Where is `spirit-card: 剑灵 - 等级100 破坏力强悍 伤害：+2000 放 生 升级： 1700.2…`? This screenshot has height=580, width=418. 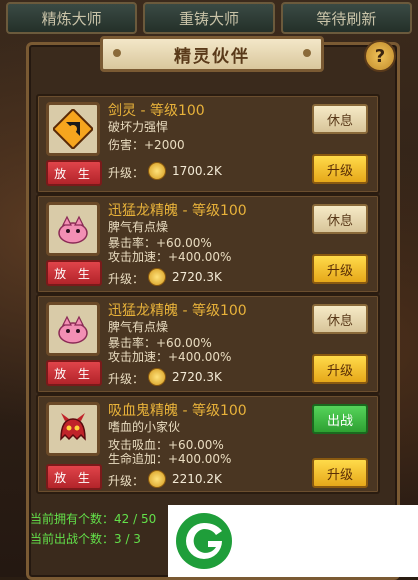 spirit-card: 剑灵 - 等级100 破坏力强悍 伤害：+2000 放 生 升级： 1700.2… is located at coordinates (208, 144).